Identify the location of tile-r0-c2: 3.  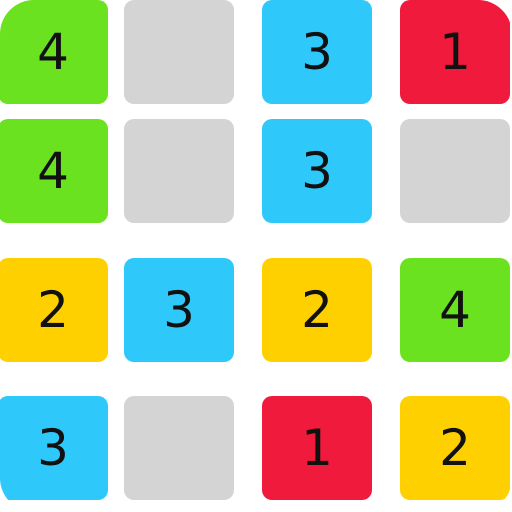
(317, 52).